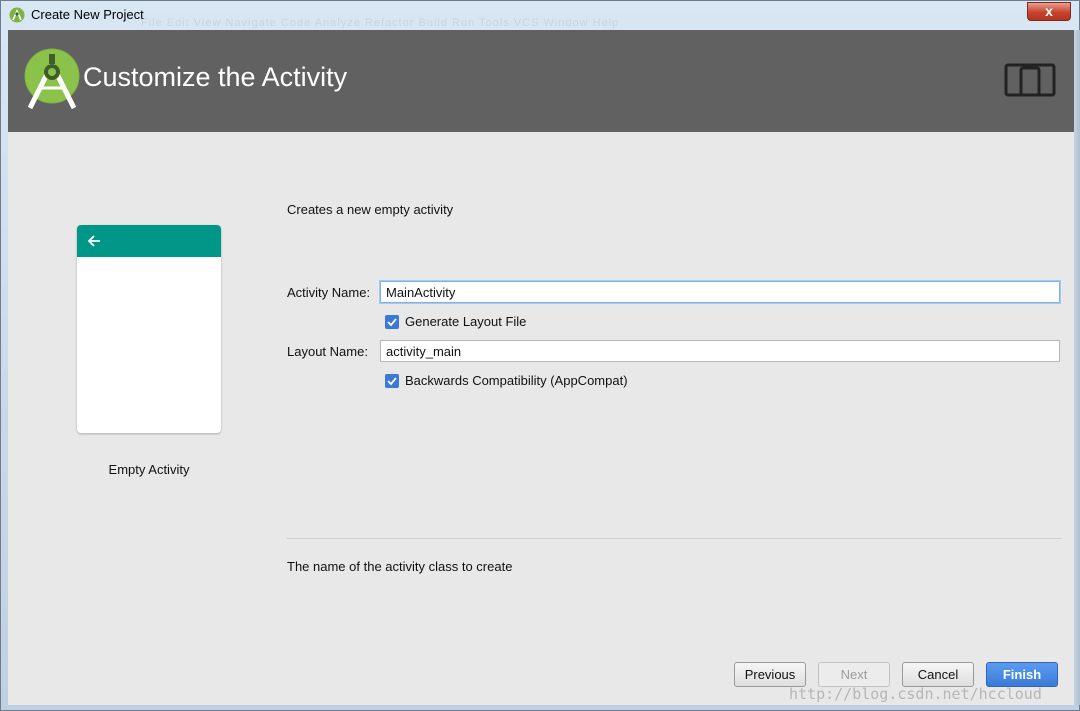  Describe the element at coordinates (149, 329) in the screenshot. I see `template-preview` at that location.